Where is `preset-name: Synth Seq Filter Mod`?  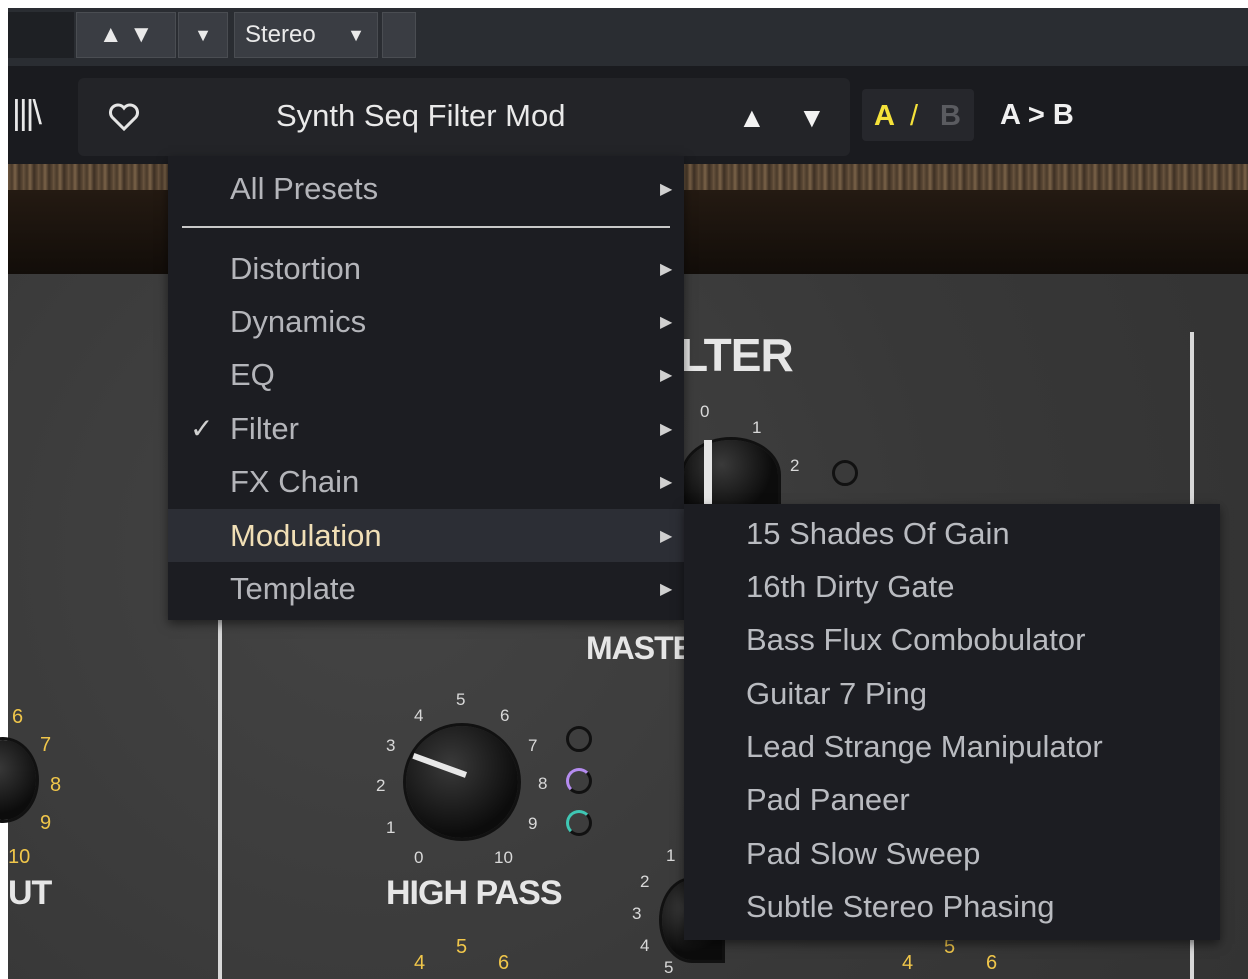 preset-name: Synth Seq Filter Mod is located at coordinates (421, 115).